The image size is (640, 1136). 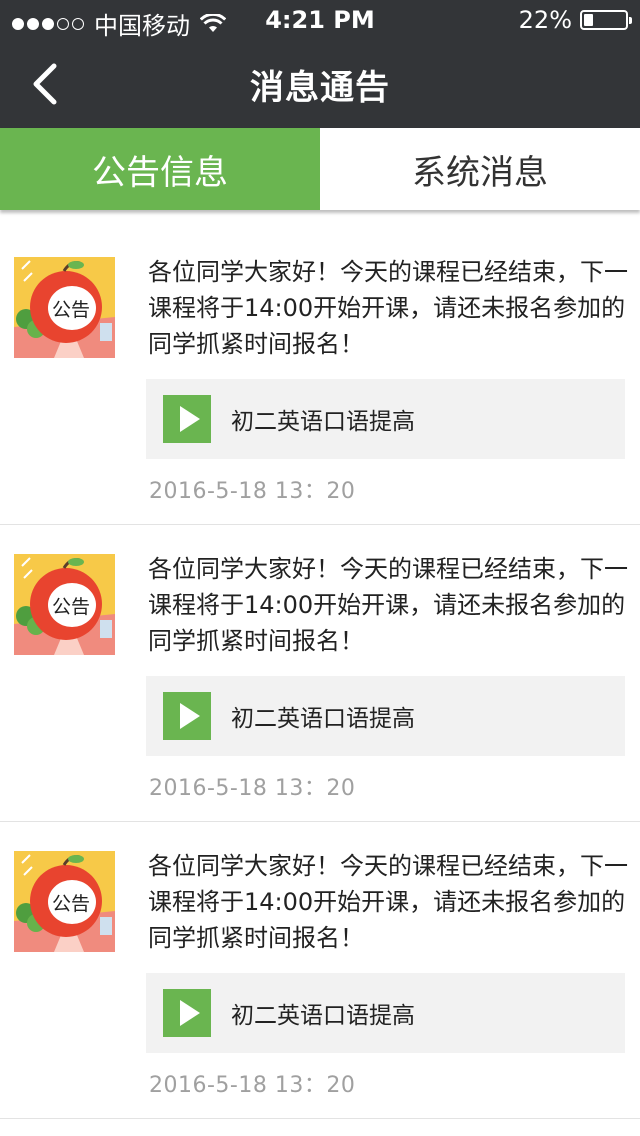 I want to click on status-right: 22%, so click(x=575, y=20).